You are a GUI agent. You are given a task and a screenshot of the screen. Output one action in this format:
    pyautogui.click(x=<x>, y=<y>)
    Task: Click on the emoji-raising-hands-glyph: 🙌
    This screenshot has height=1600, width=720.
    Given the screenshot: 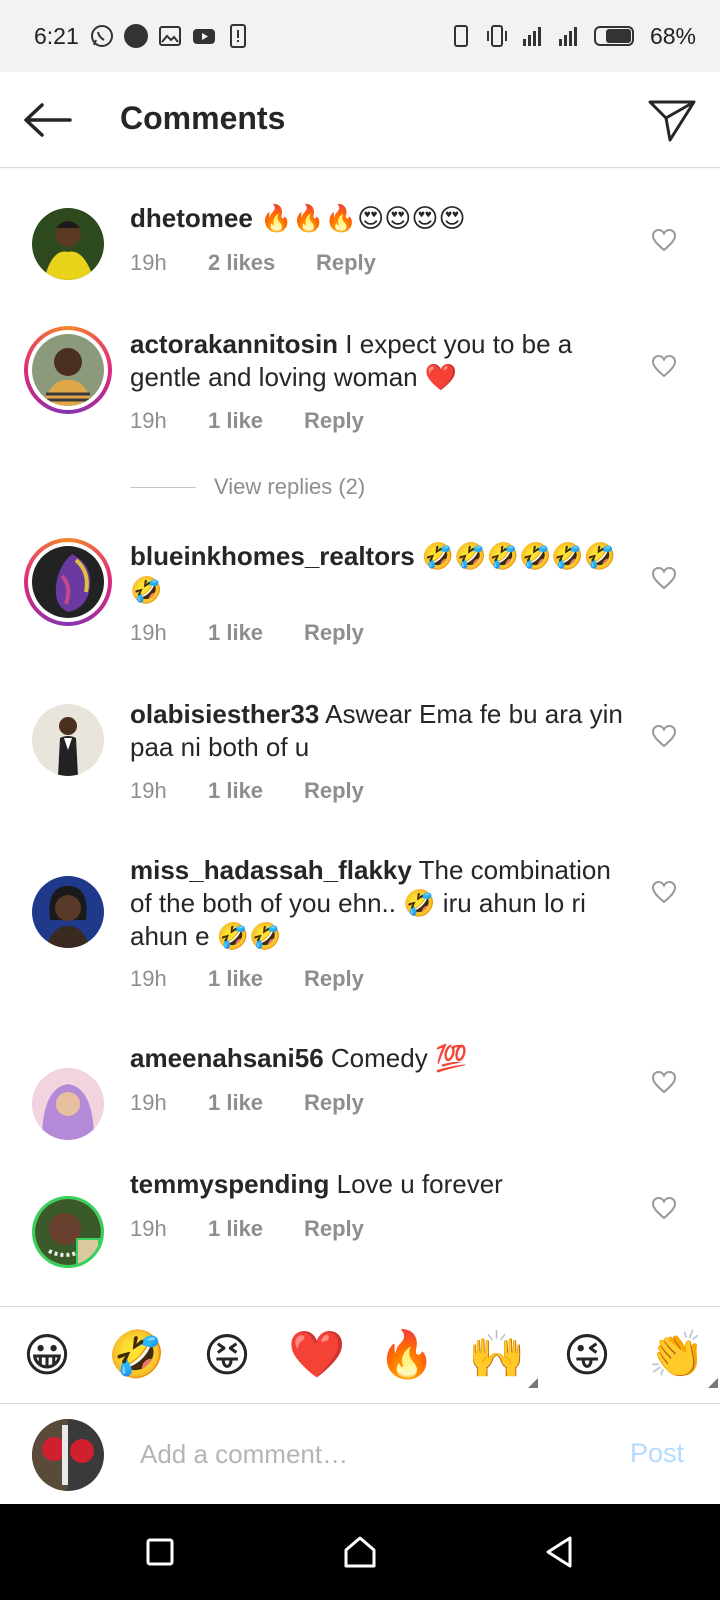 What is the action you would take?
    pyautogui.click(x=497, y=1354)
    